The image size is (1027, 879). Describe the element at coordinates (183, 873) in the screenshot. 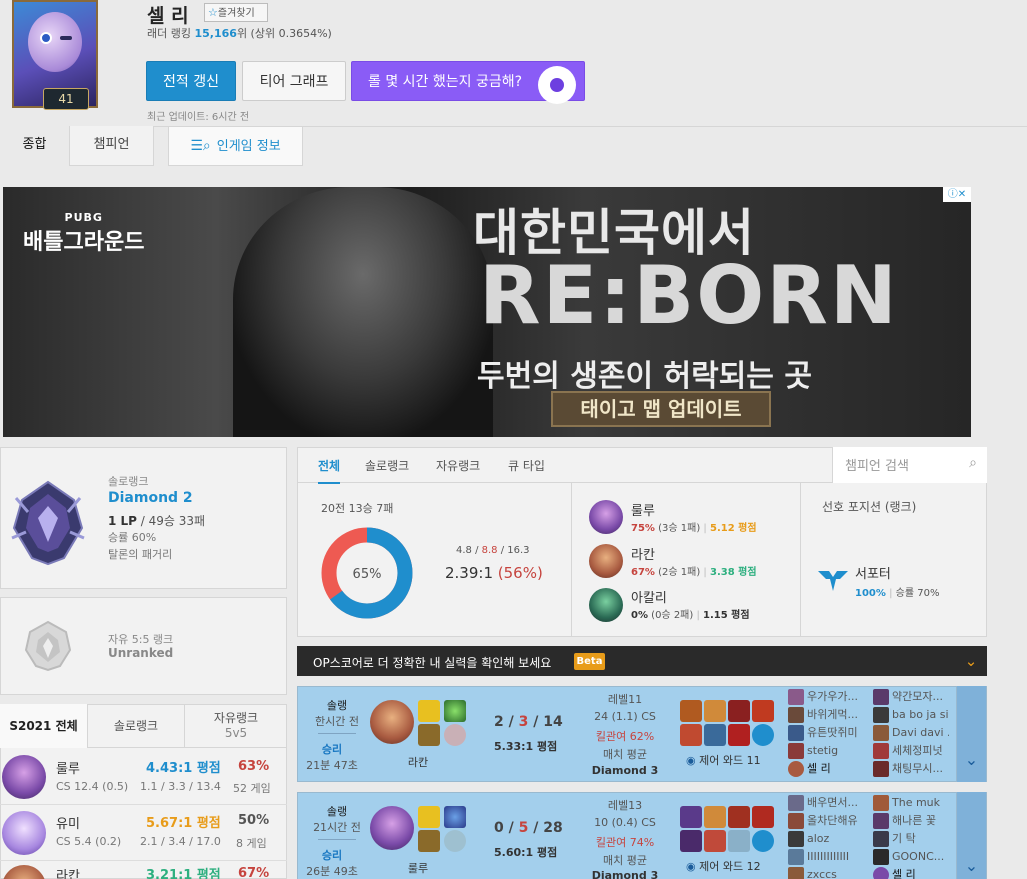

I see `champion-kda: 3.21:1 평점` at that location.